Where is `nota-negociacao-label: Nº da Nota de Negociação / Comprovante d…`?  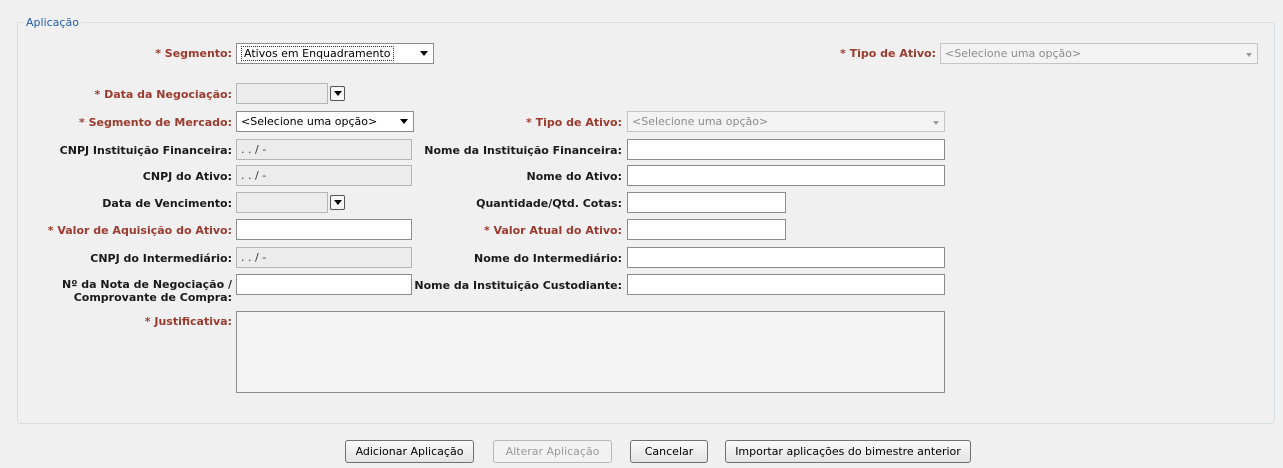
nota-negociacao-label: Nº da Nota de Negociação / Comprovante d… is located at coordinates (147, 291).